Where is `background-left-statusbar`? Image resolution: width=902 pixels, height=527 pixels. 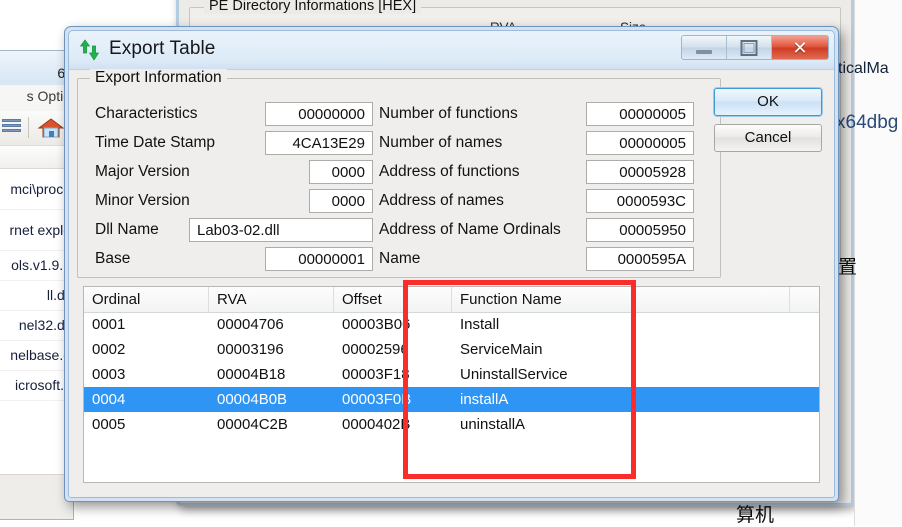
background-left-statusbar is located at coordinates (36, 496).